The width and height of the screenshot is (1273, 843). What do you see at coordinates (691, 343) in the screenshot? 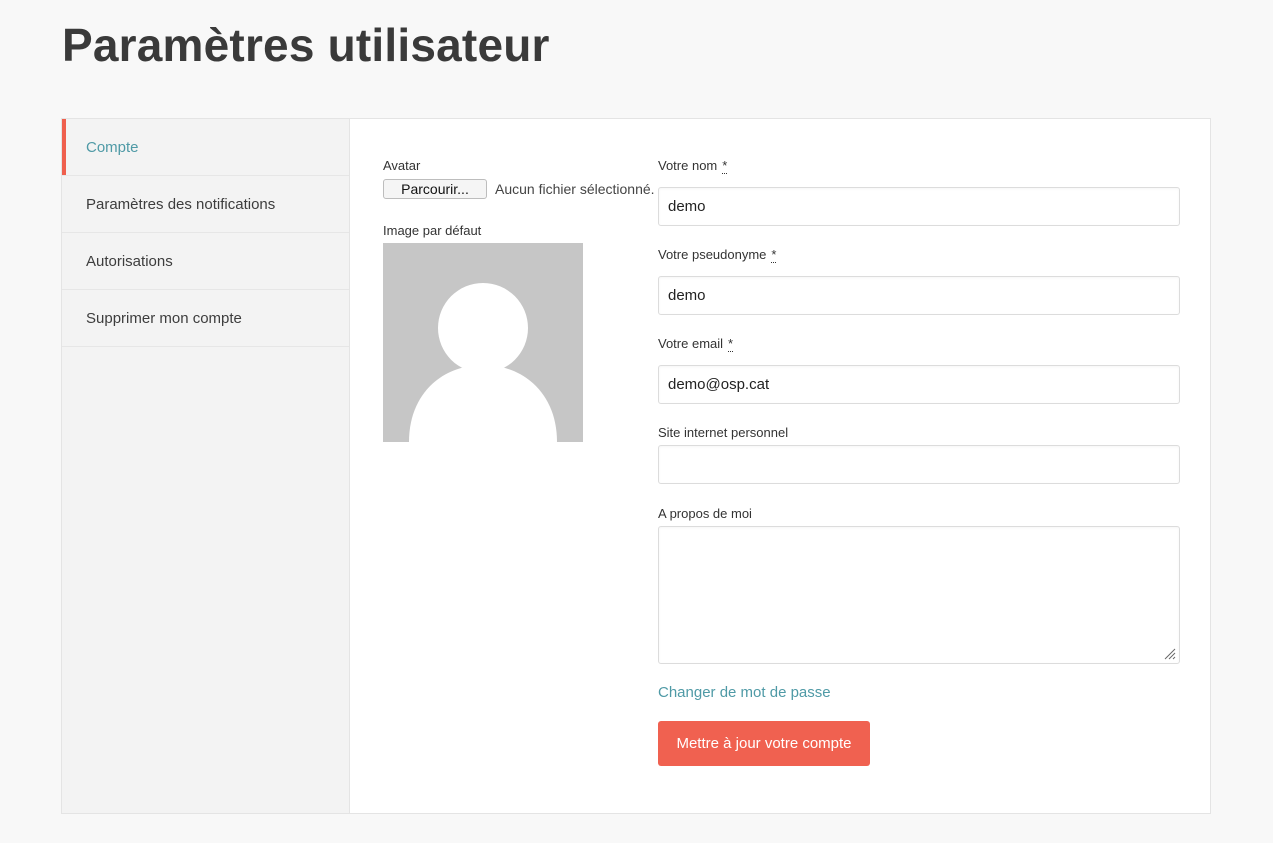
I see `email-label-text: Votre email` at bounding box center [691, 343].